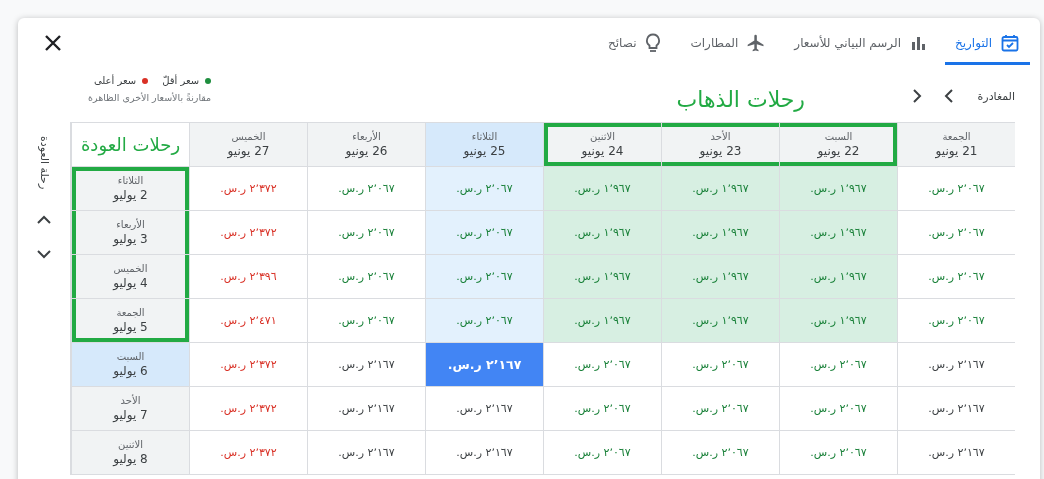  I want to click on chevron-left-icon, so click(948, 96).